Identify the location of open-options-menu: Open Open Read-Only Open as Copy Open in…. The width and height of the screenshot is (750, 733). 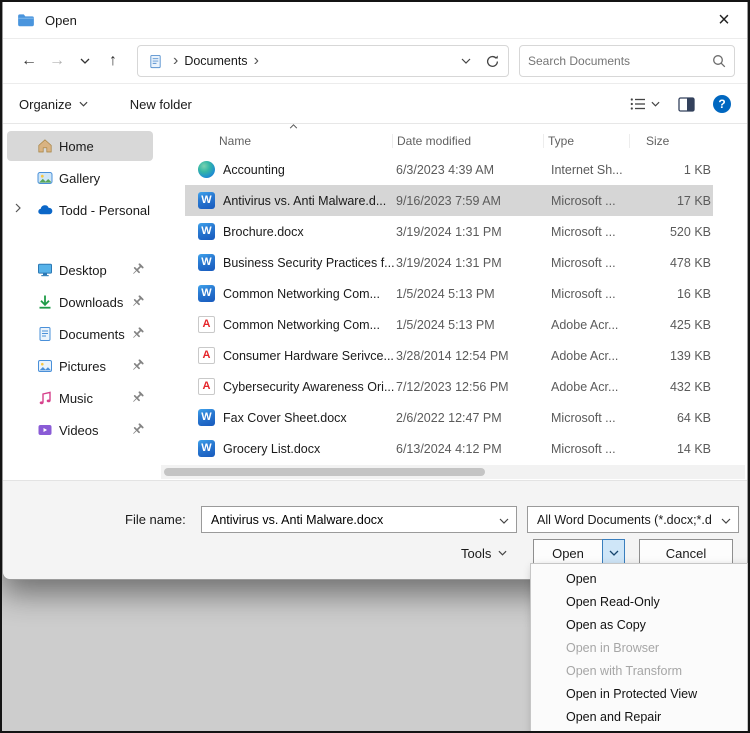
(639, 647).